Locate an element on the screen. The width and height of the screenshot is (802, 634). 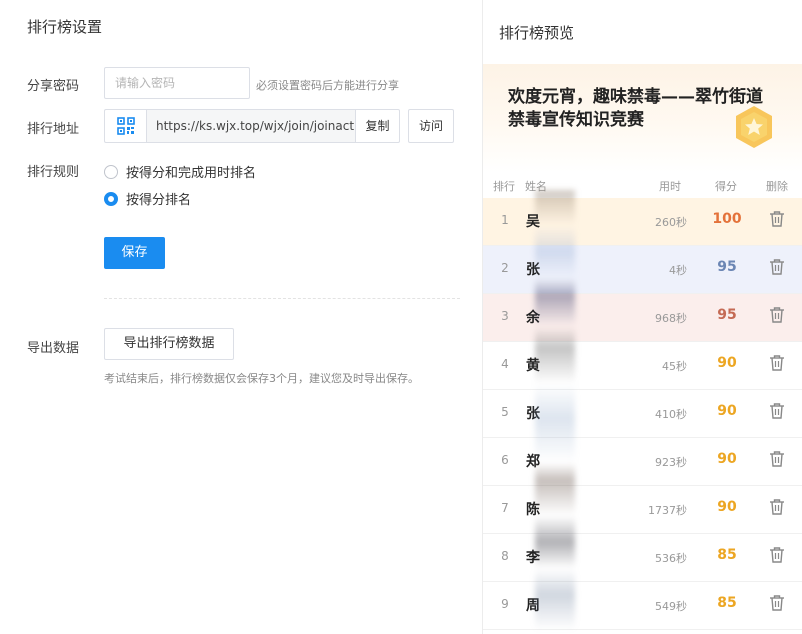
table-row: 9 周 549秒 85 is located at coordinates (642, 606).